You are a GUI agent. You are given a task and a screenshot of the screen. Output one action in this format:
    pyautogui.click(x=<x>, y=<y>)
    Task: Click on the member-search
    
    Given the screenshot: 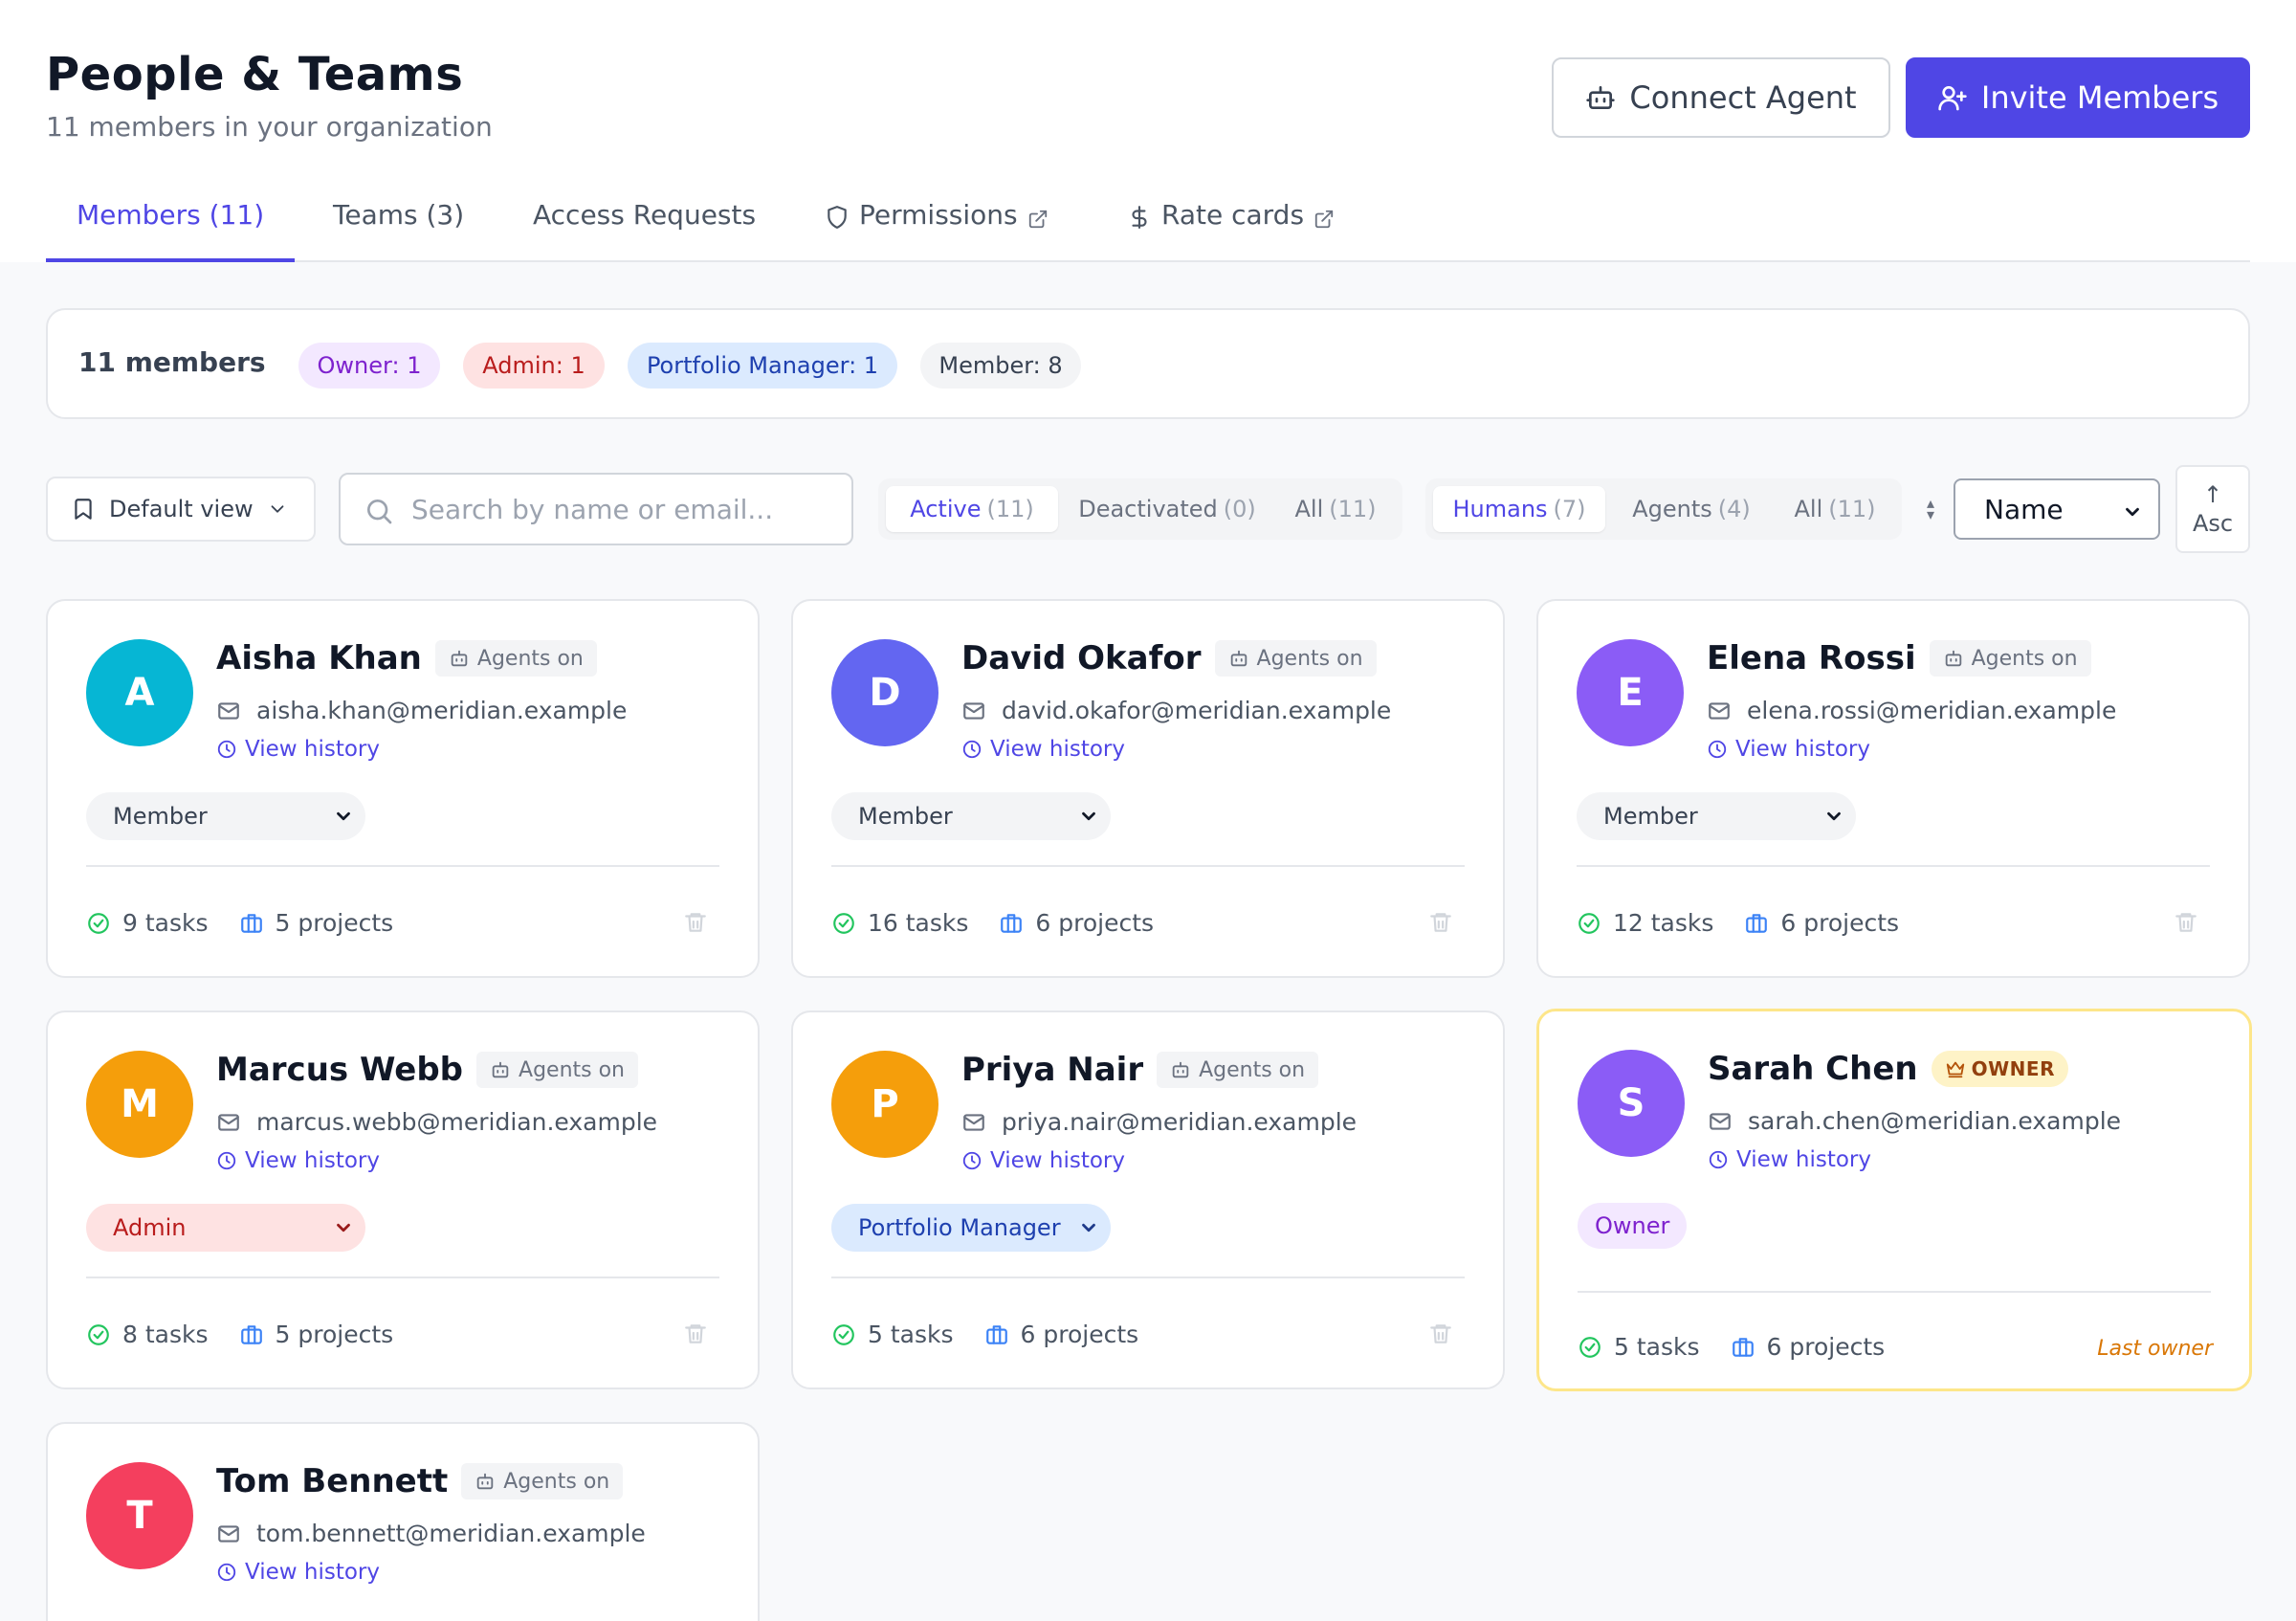 What is the action you would take?
    pyautogui.click(x=596, y=509)
    